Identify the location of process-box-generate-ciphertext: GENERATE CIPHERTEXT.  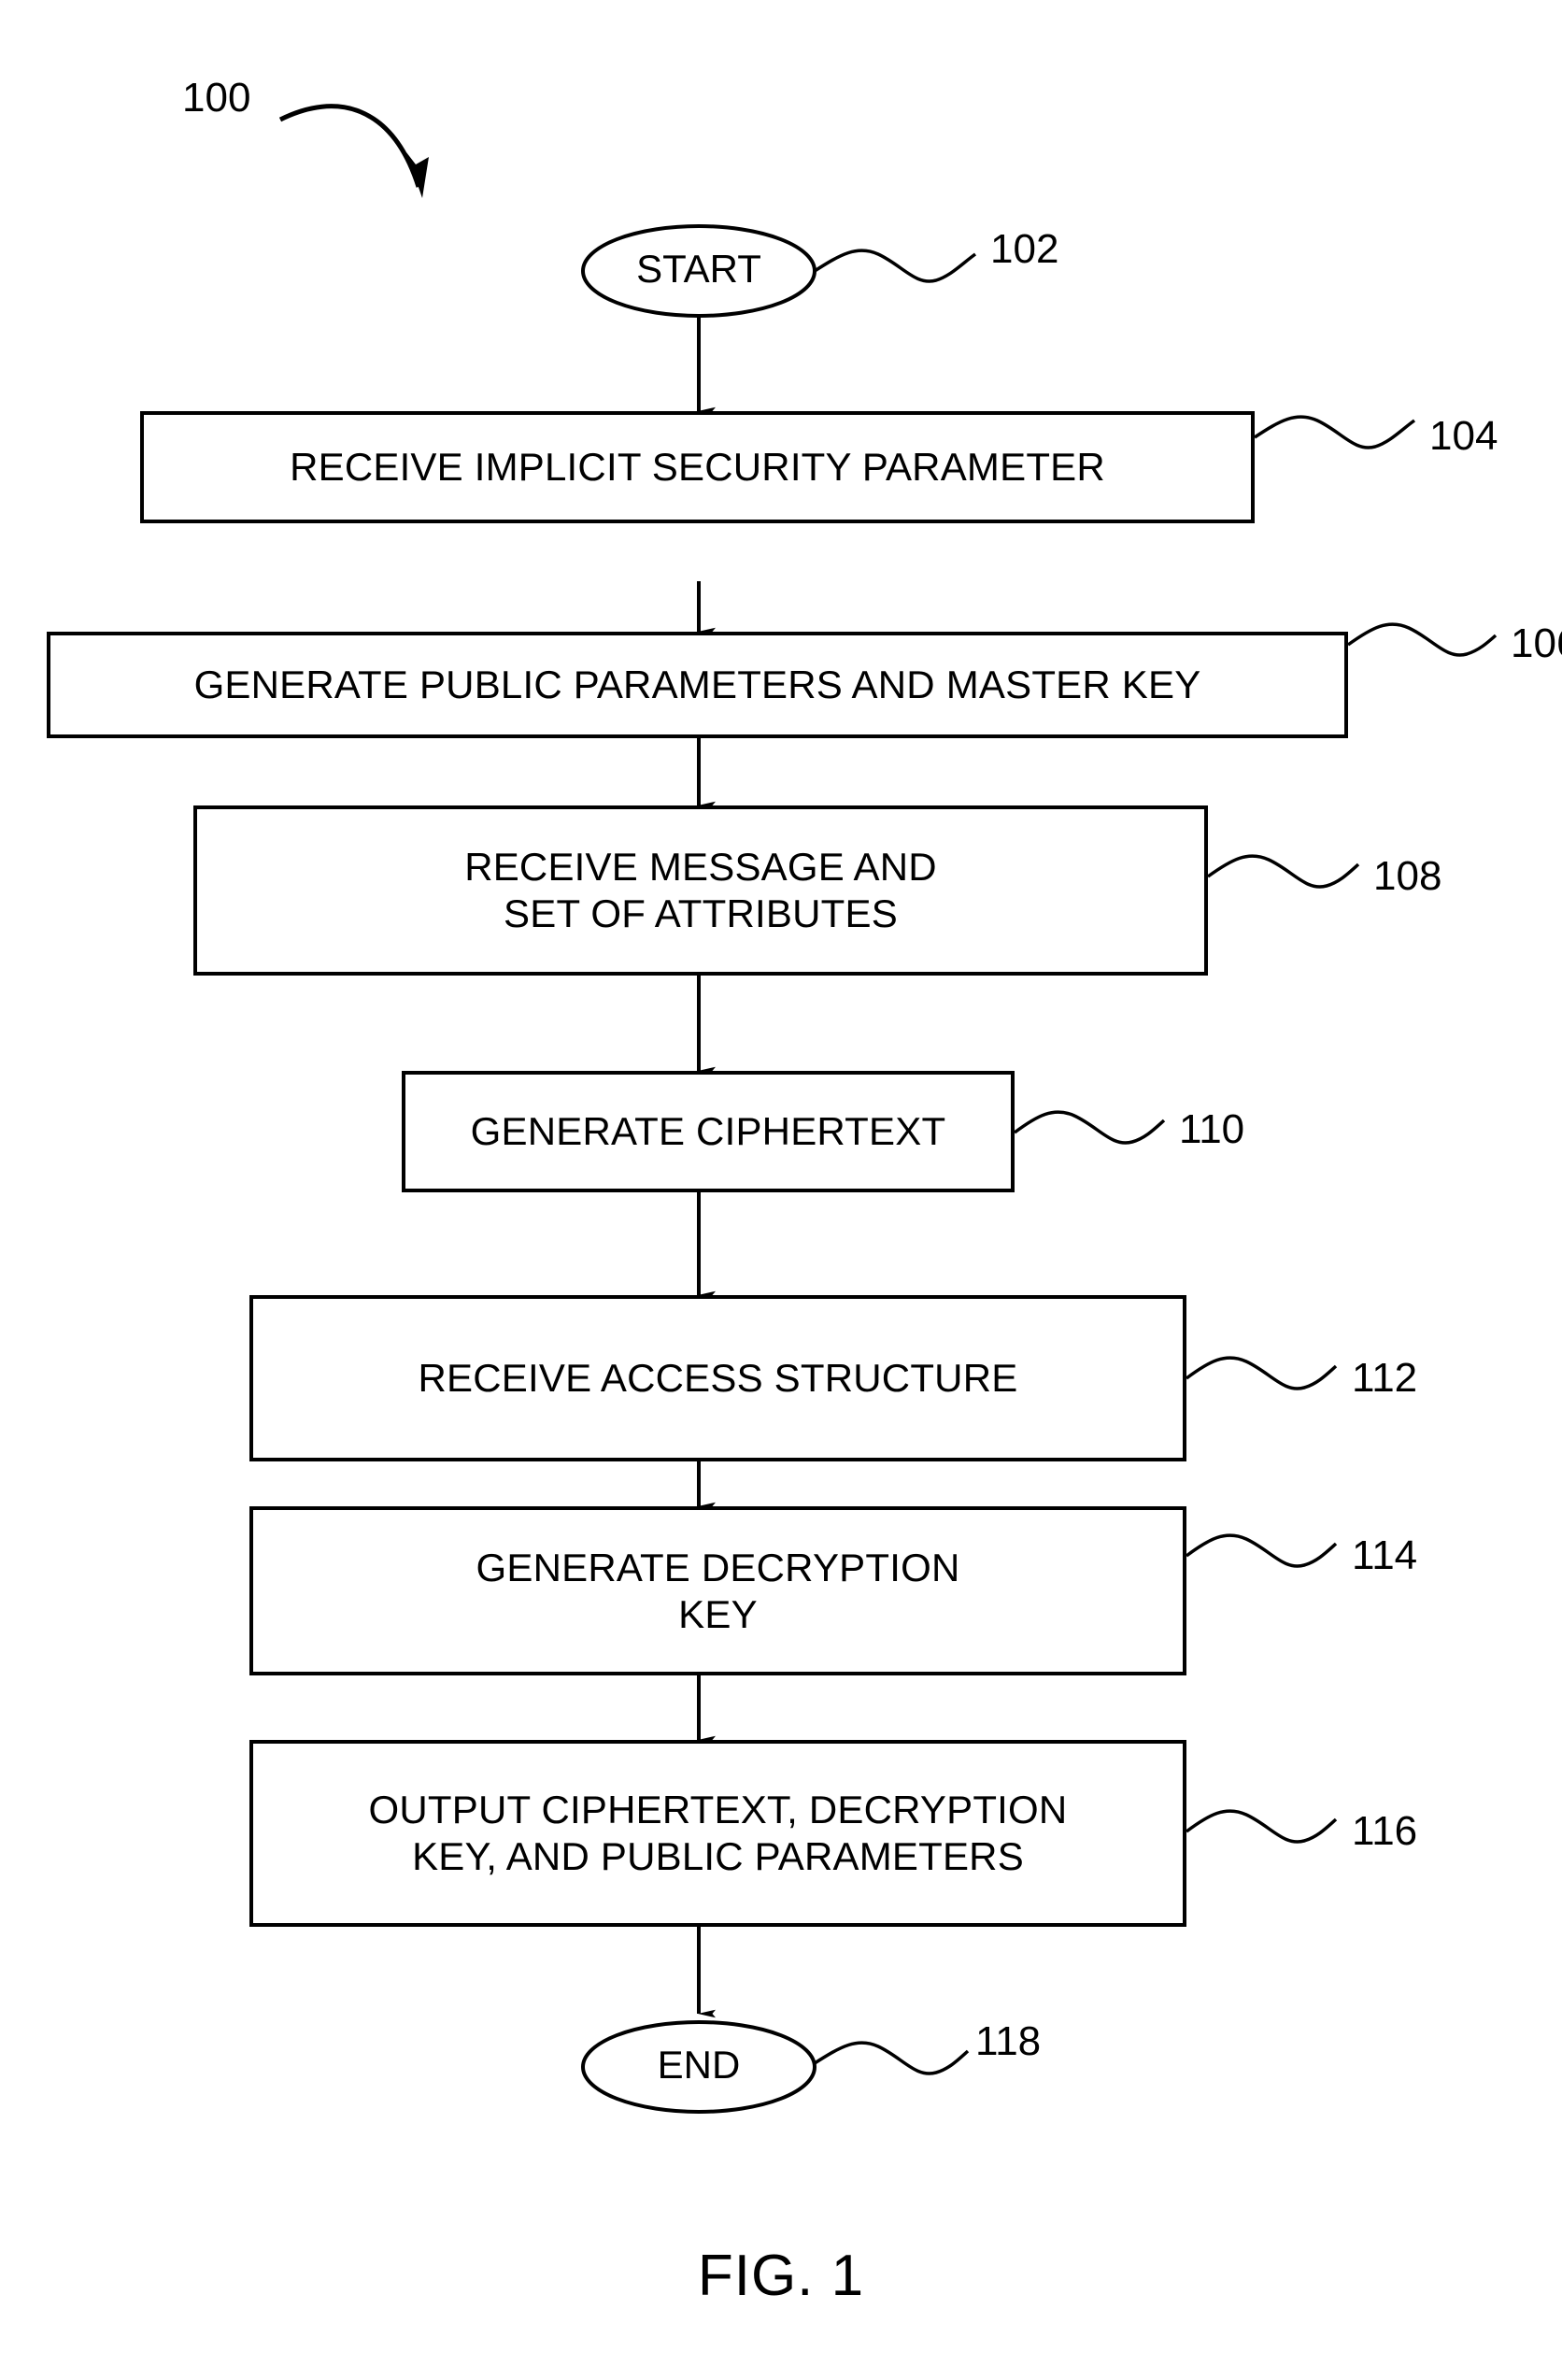
(708, 1131).